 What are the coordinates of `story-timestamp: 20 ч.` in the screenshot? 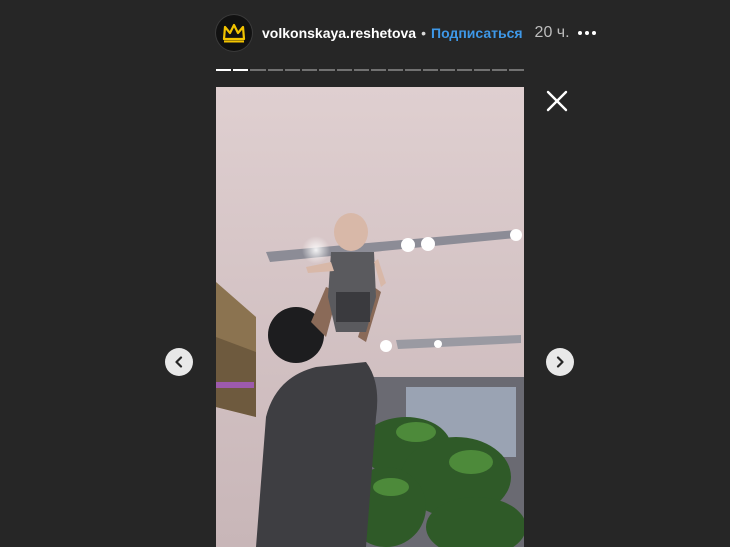 It's located at (552, 32).